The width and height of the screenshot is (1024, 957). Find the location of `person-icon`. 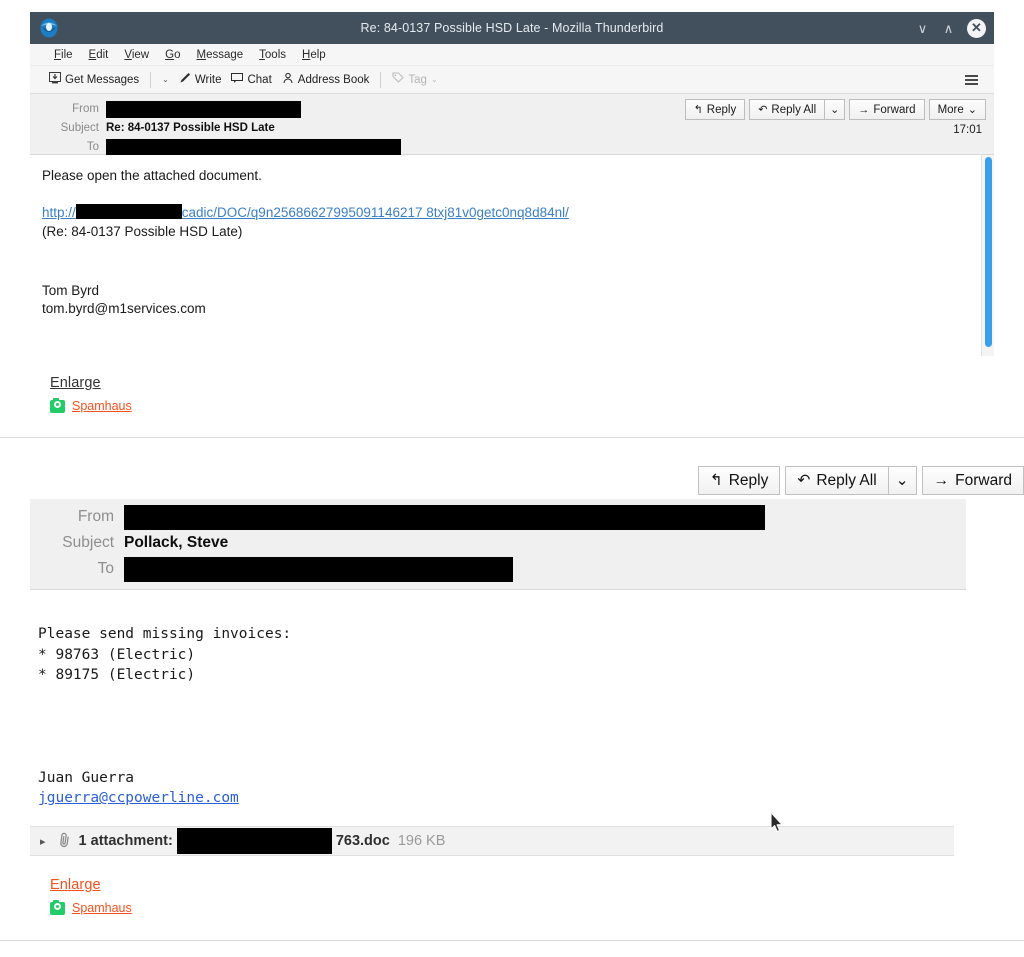

person-icon is located at coordinates (288, 79).